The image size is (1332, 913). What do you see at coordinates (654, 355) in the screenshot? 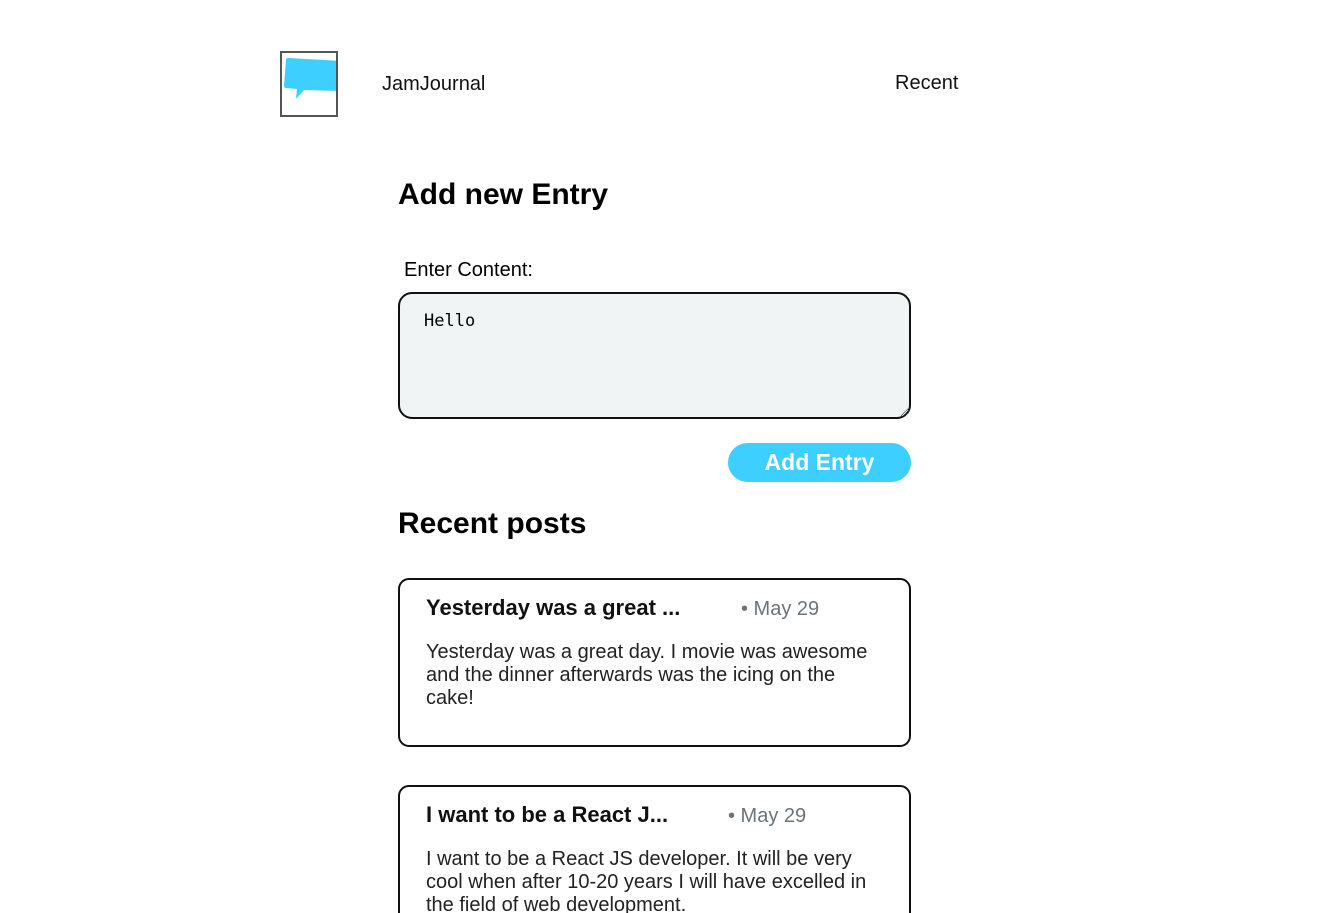
I see `content-textarea` at bounding box center [654, 355].